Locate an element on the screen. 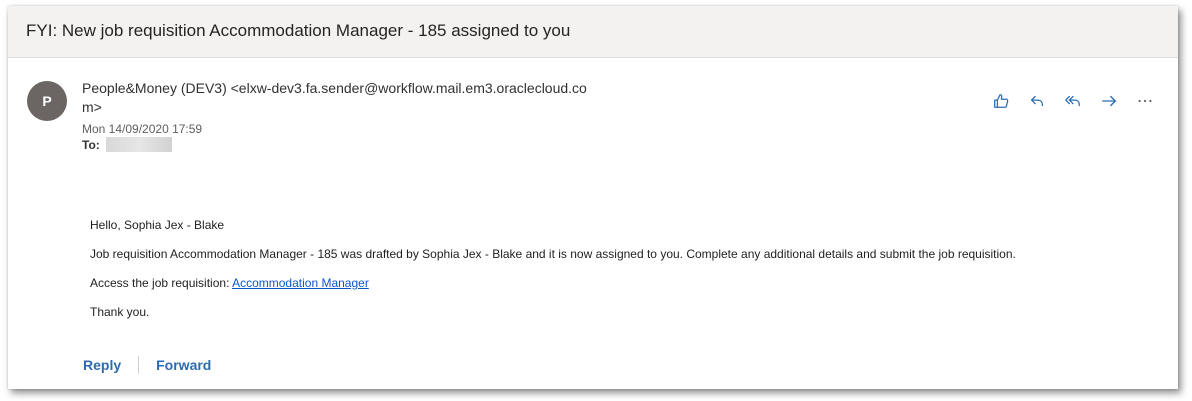 Image resolution: width=1192 pixels, height=401 pixels. forward-icon is located at coordinates (1109, 101).